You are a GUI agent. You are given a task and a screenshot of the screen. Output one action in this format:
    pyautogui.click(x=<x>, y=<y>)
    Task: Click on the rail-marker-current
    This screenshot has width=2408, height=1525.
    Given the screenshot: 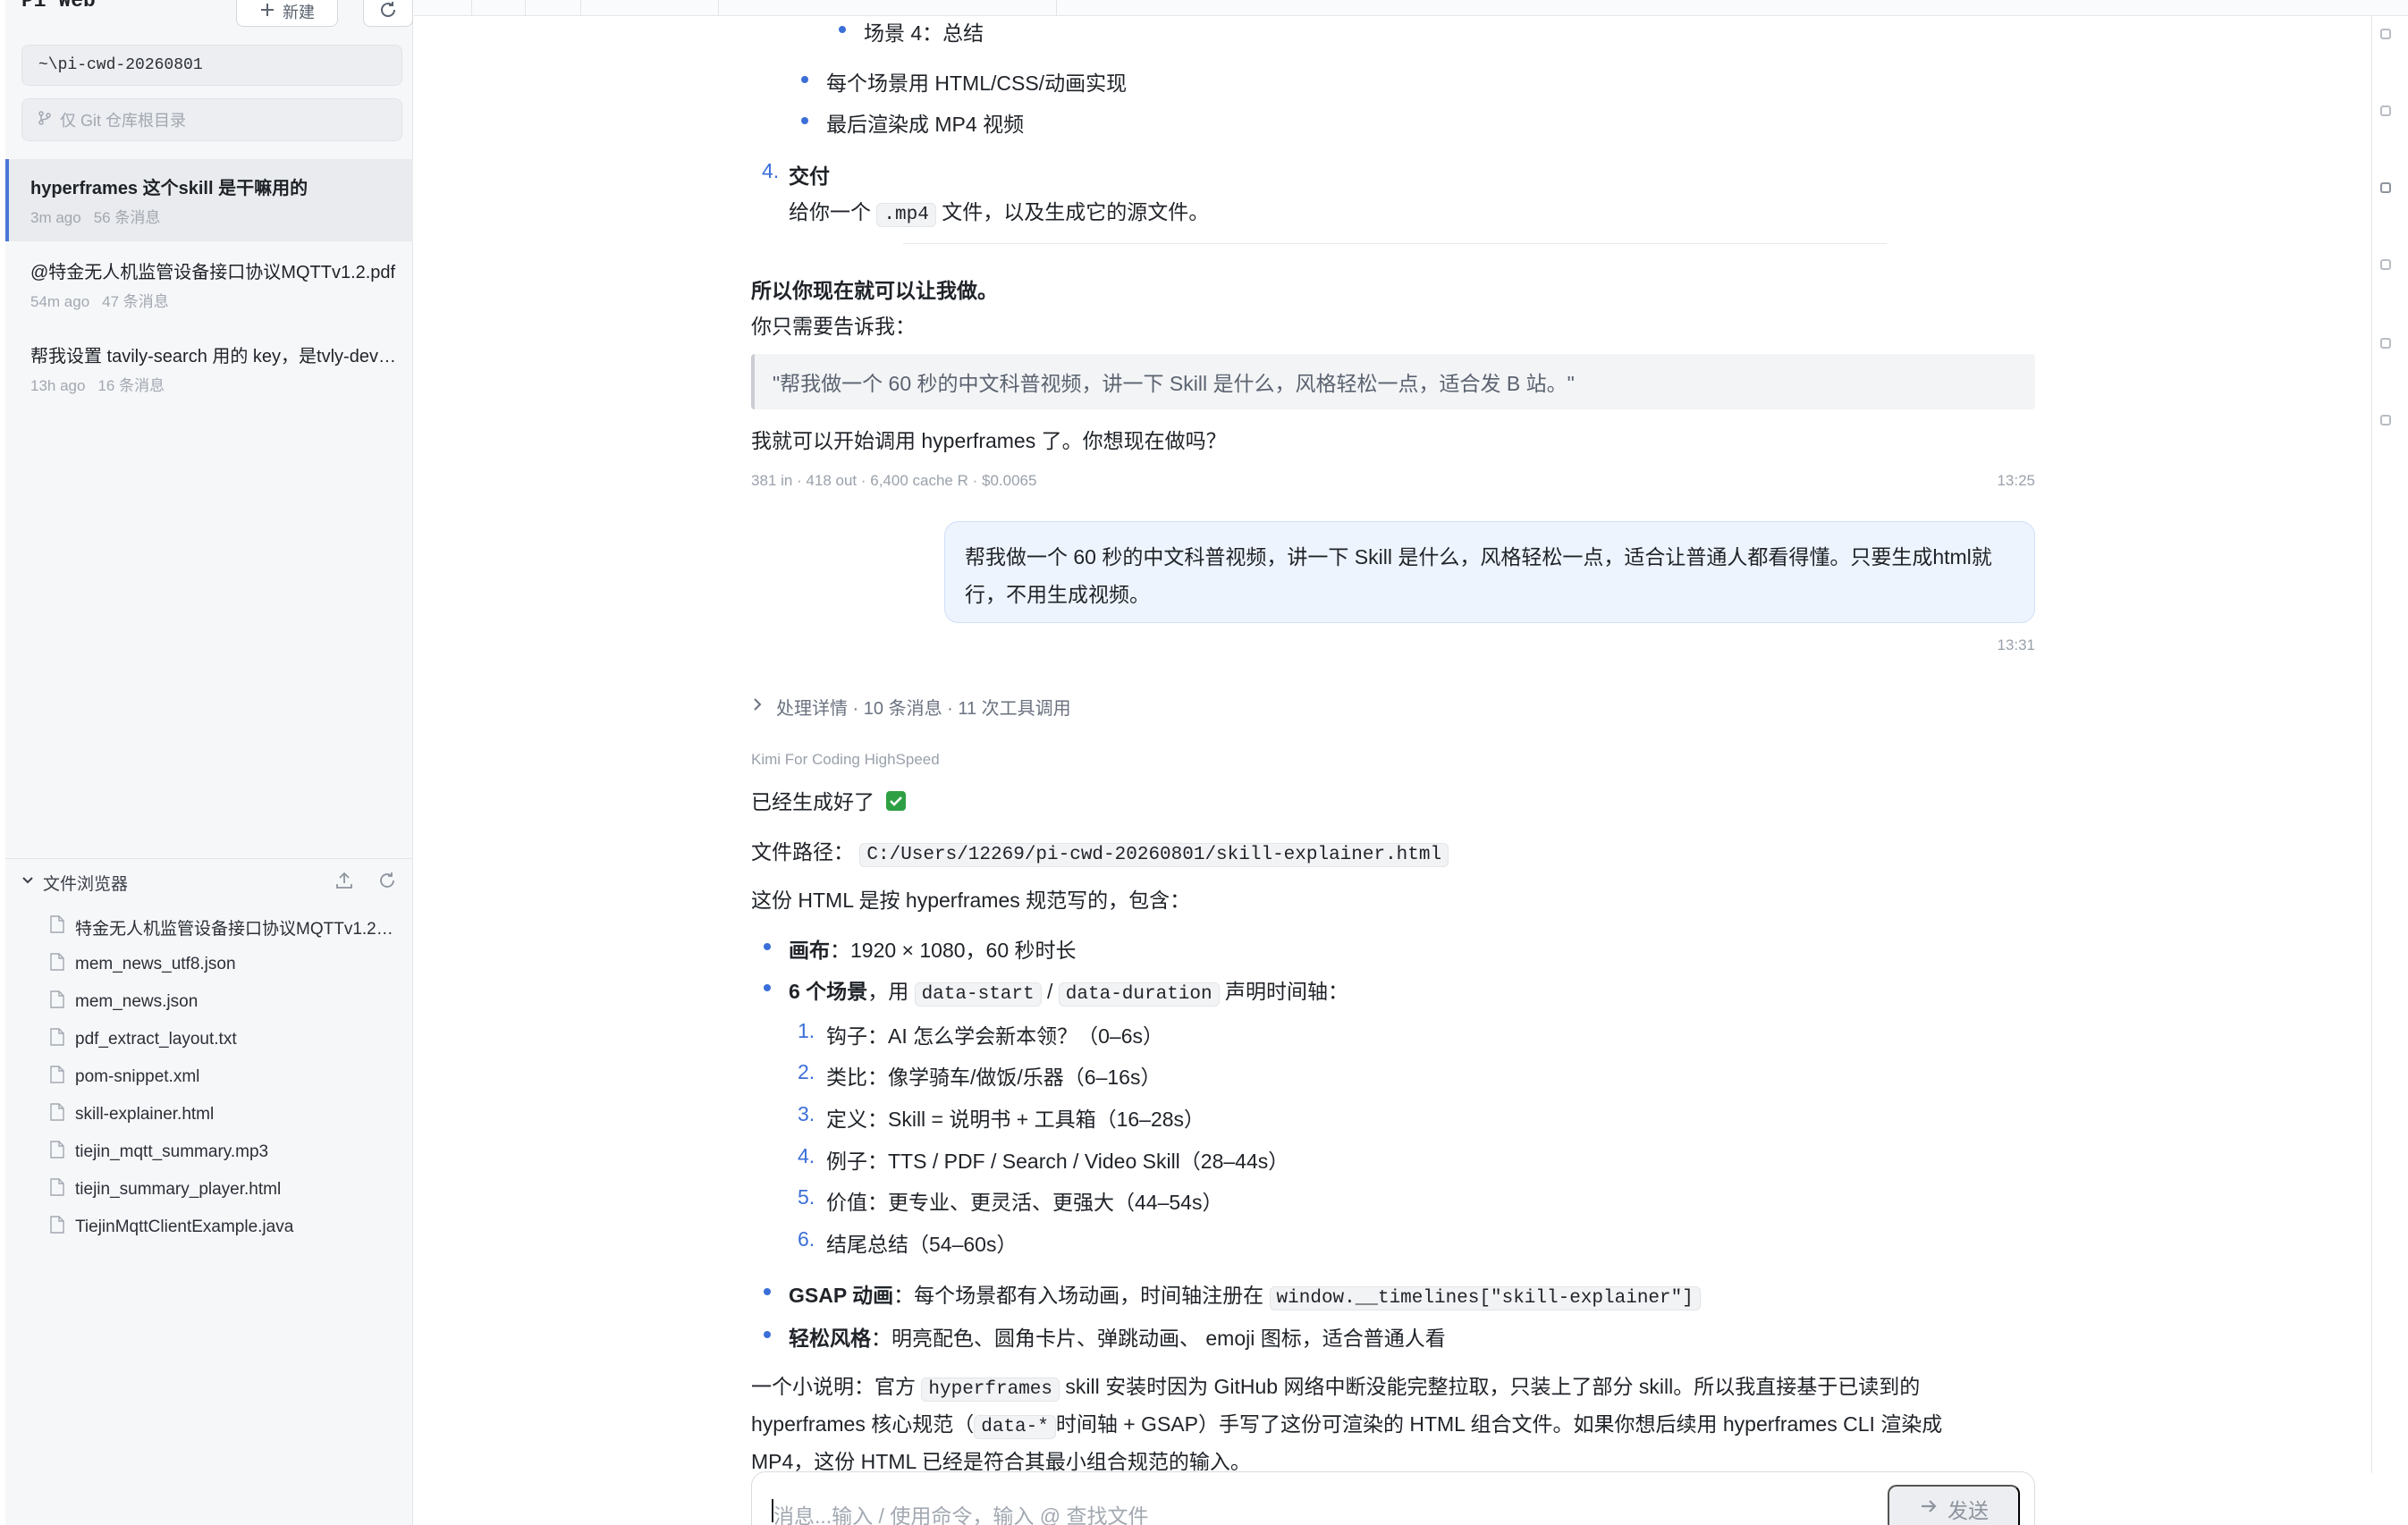 What is the action you would take?
    pyautogui.click(x=2385, y=187)
    